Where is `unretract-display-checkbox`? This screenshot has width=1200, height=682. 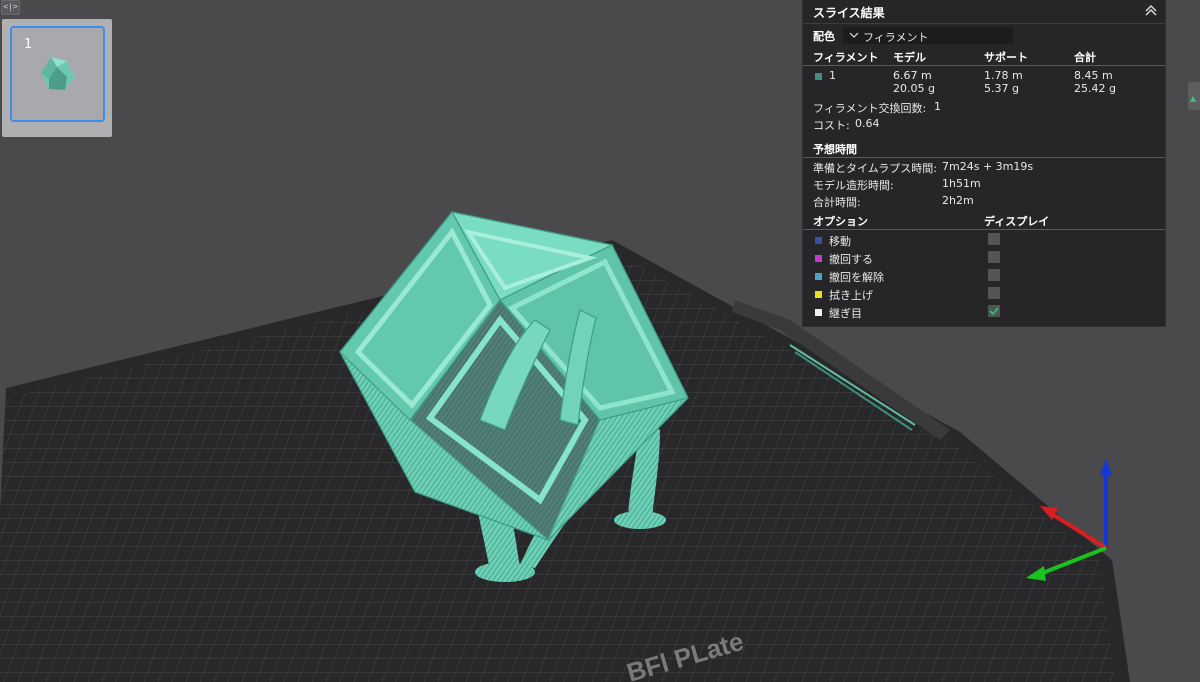 unretract-display-checkbox is located at coordinates (994, 275).